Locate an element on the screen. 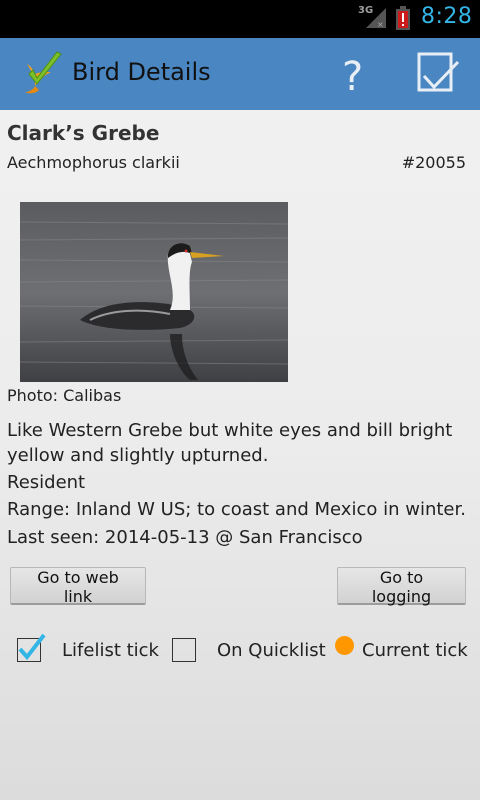  photo-credit: Photo: Calibas is located at coordinates (64, 395).